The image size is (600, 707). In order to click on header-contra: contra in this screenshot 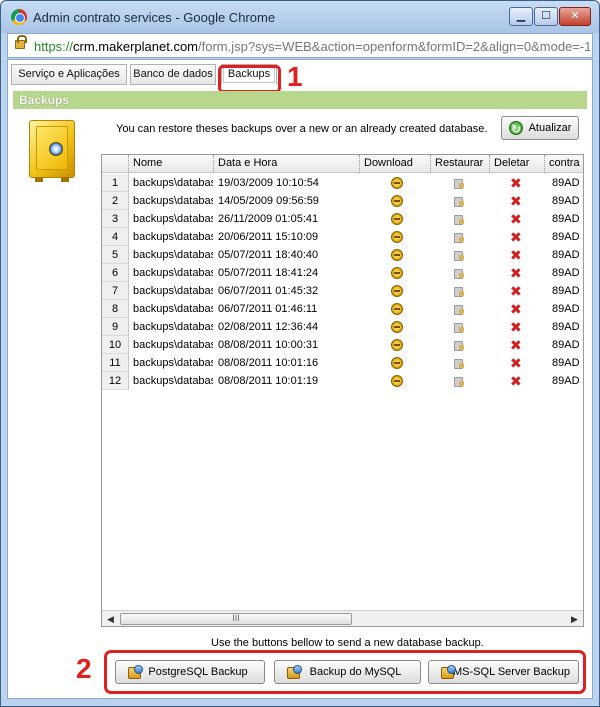, I will do `click(564, 164)`.